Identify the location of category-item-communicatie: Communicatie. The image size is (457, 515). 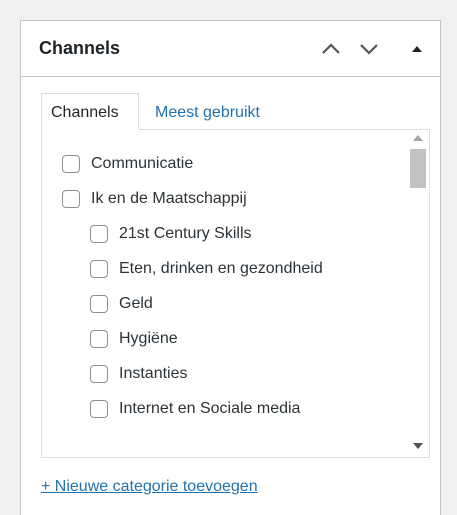
(127, 164).